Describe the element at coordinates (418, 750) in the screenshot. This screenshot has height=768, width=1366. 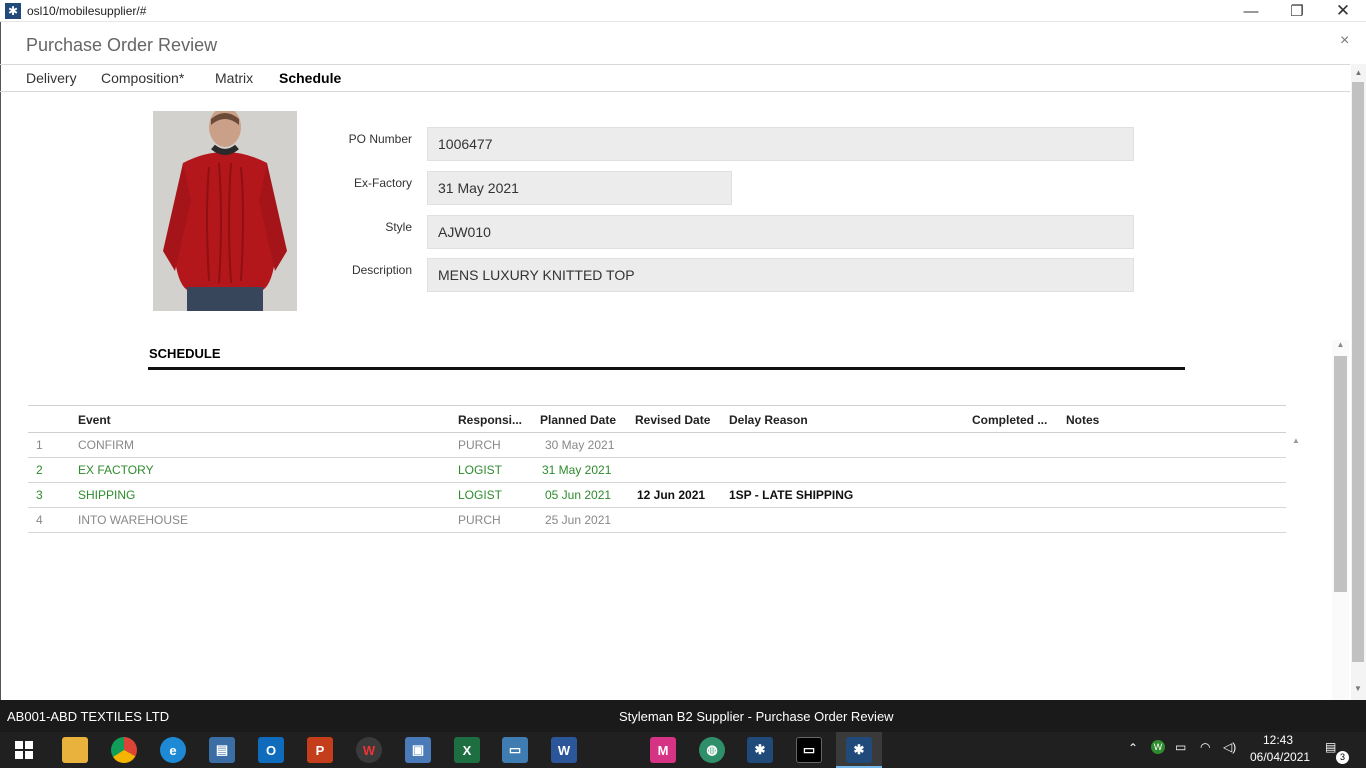
I see `network-app-icon: ▣` at that location.